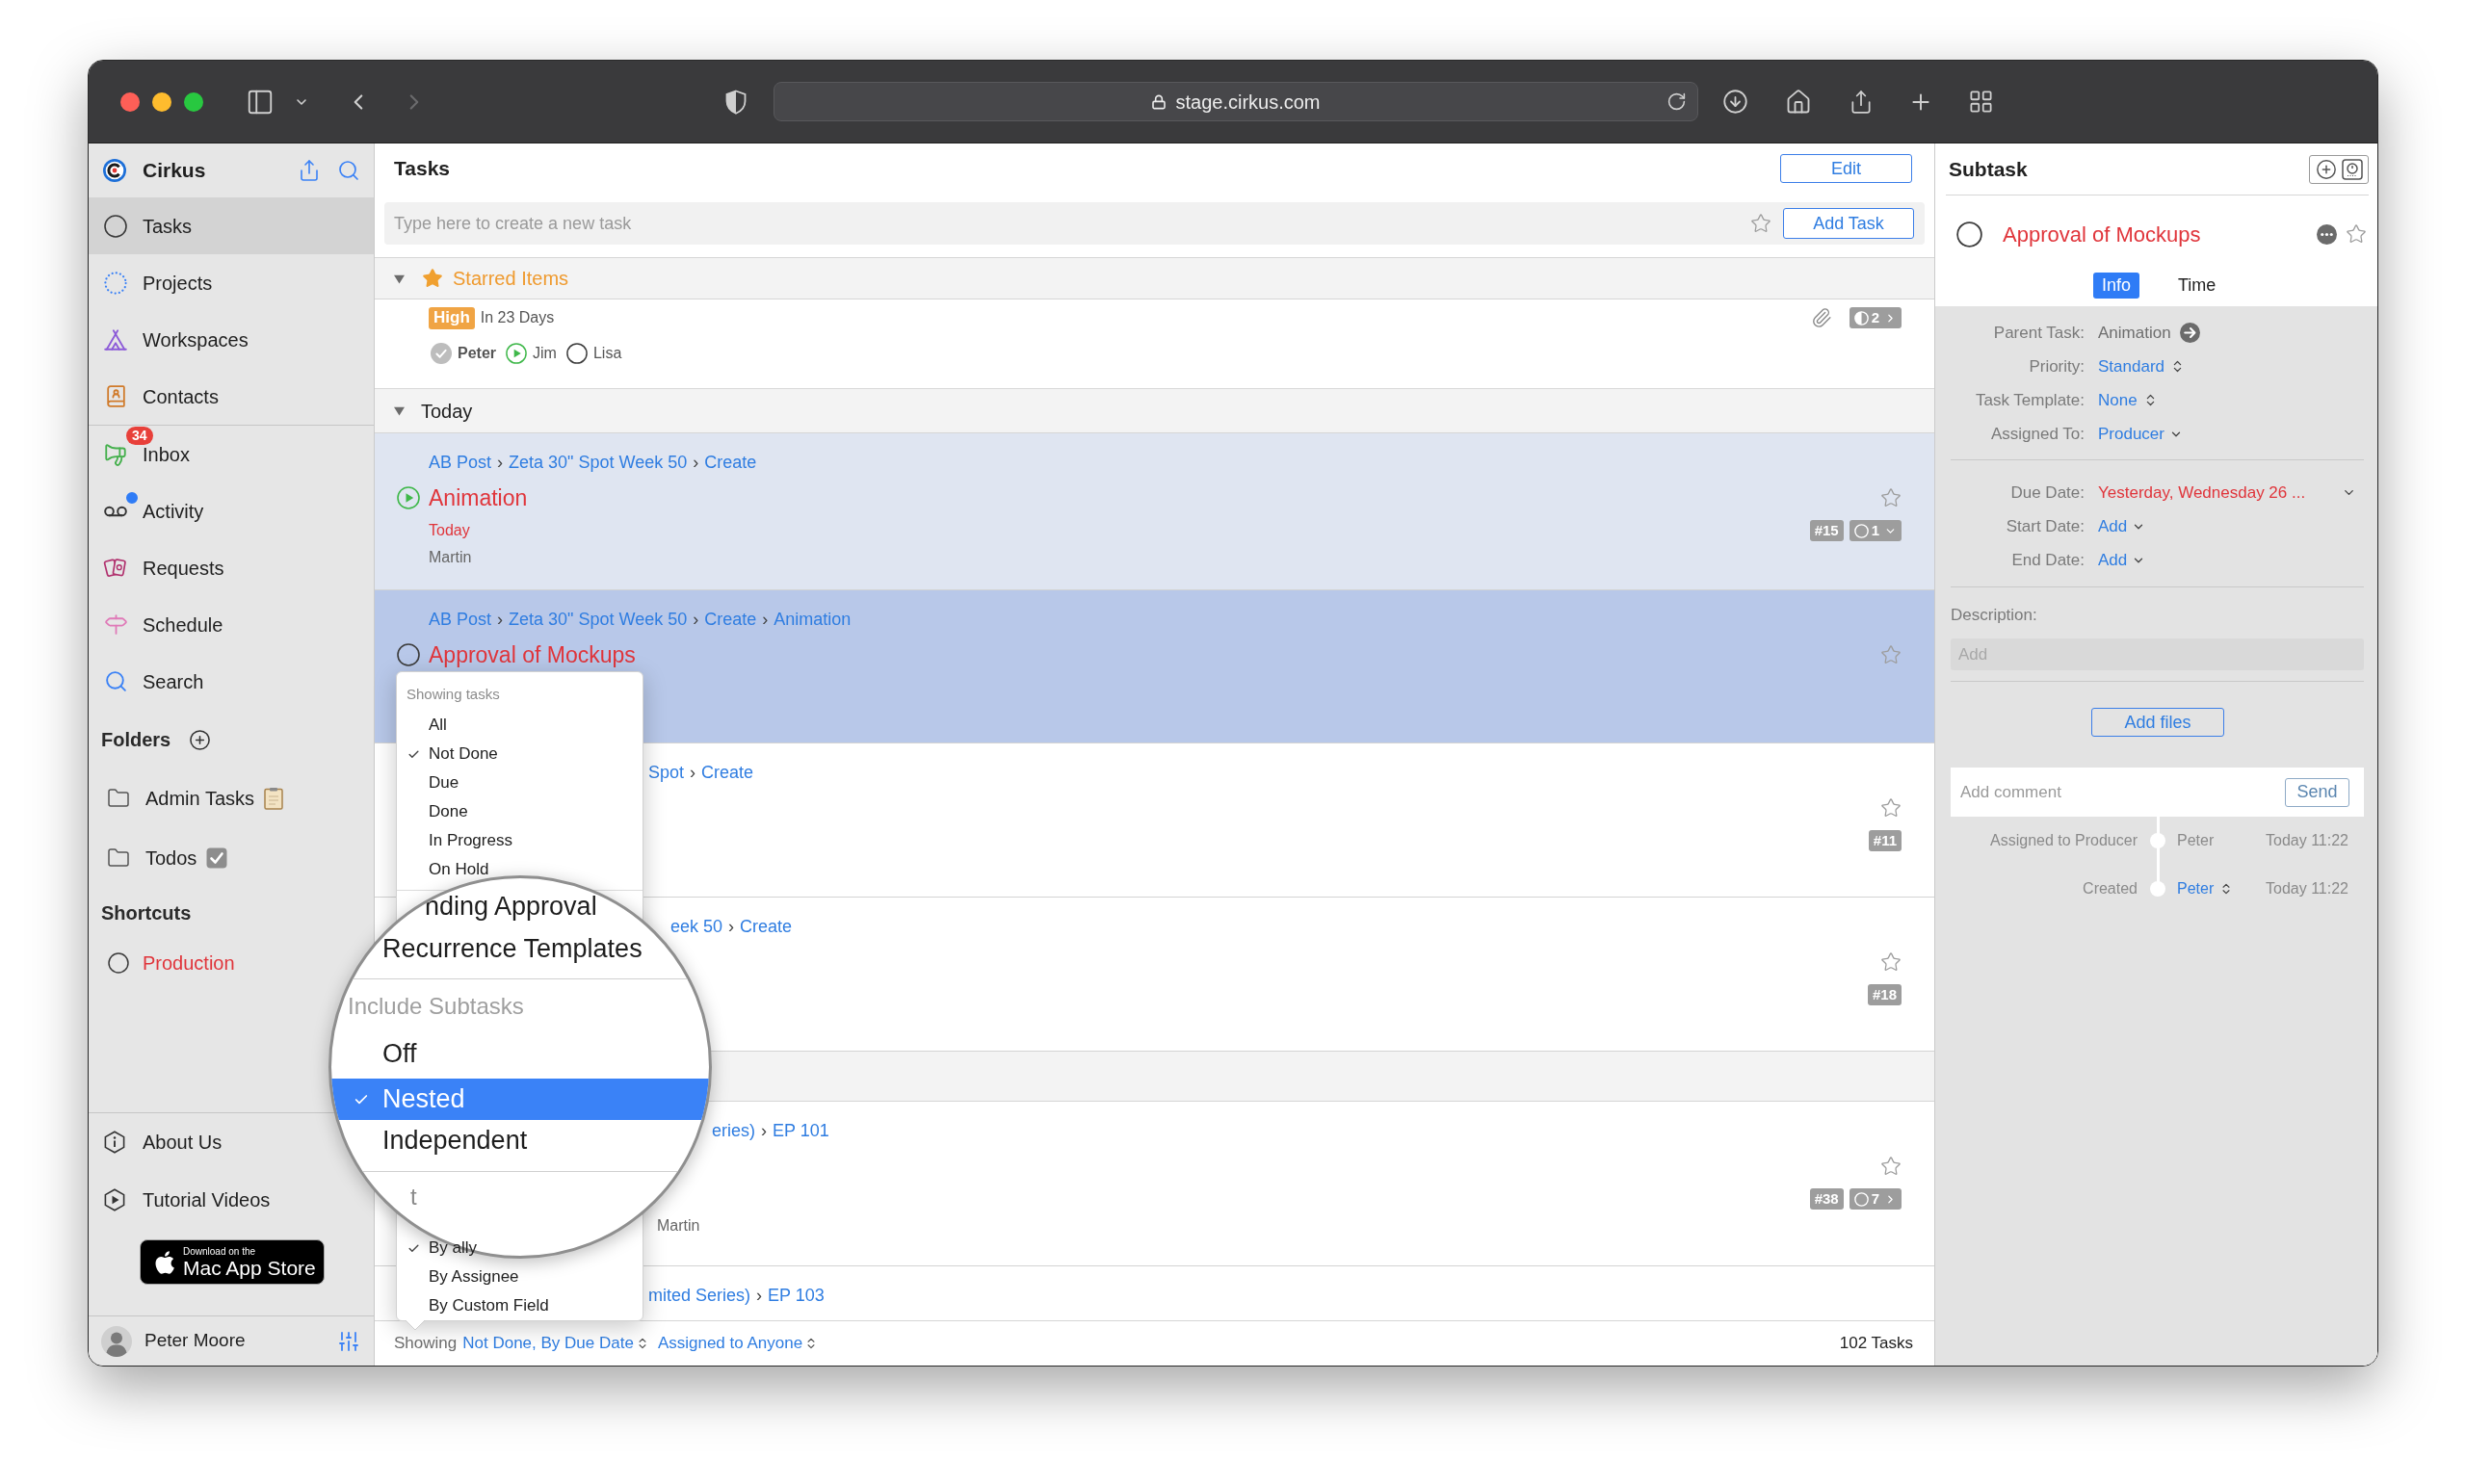 The image size is (2466, 1484). What do you see at coordinates (2122, 792) in the screenshot?
I see `comment-input: Add comment` at bounding box center [2122, 792].